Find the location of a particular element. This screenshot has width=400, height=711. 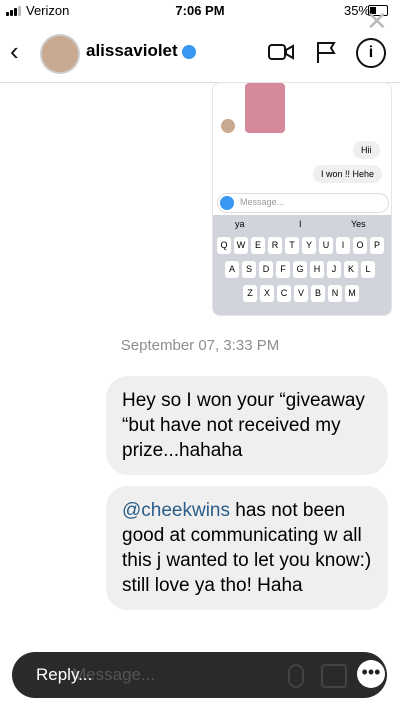

back-icon: ‹ is located at coordinates (14, 51).